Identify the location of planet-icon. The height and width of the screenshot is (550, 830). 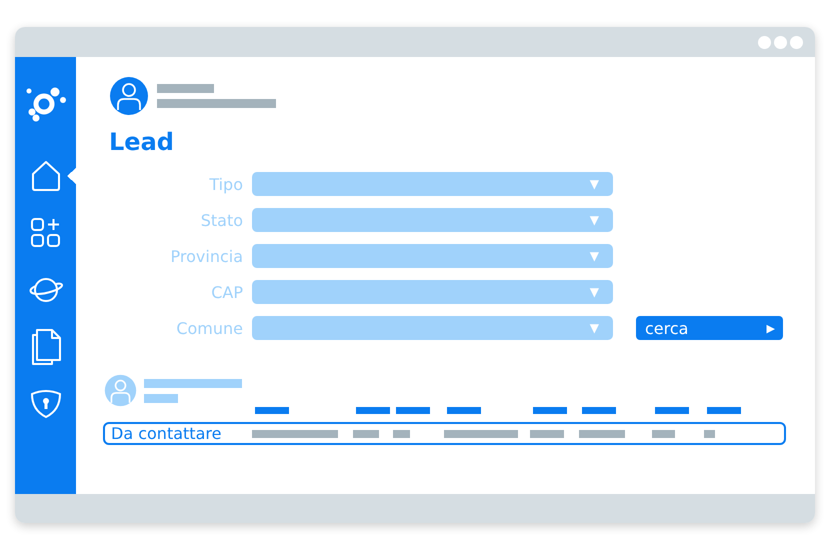
(46, 290).